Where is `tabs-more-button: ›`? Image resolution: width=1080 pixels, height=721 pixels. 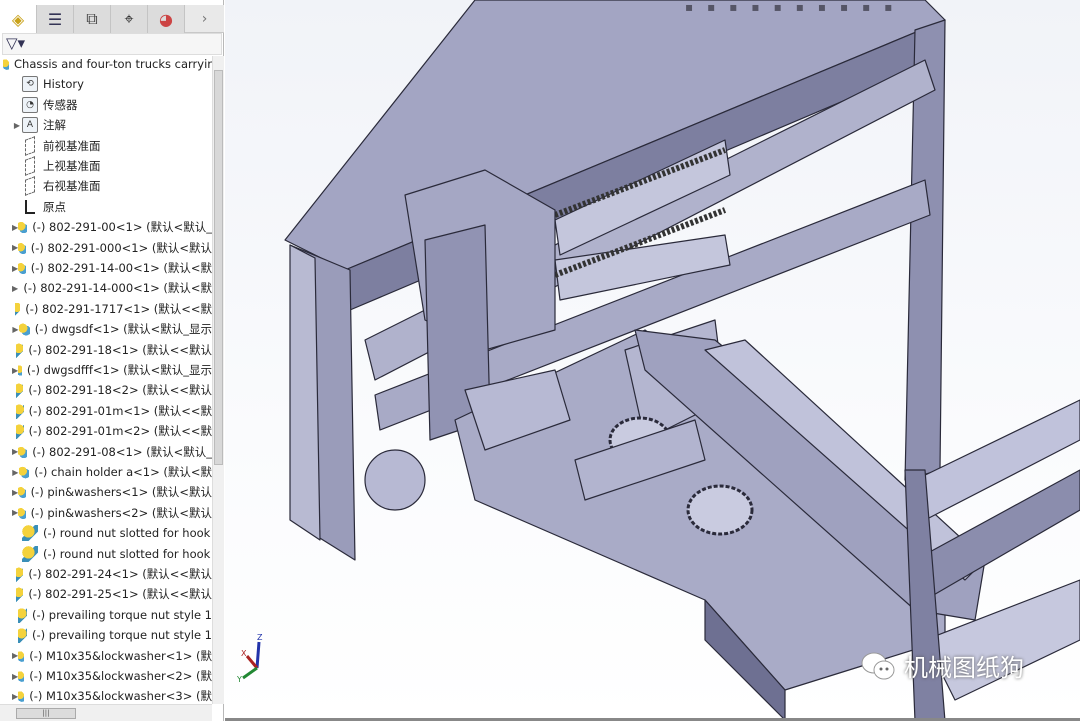
tabs-more-button: › is located at coordinates (204, 18).